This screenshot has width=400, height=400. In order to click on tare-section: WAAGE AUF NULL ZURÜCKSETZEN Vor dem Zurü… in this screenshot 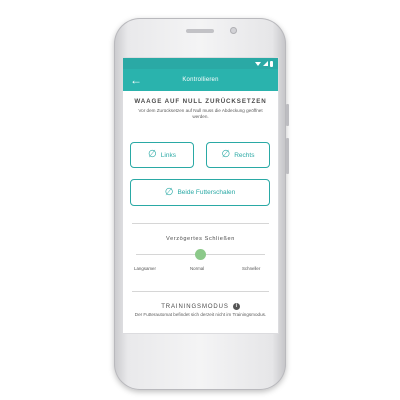, I will do `click(200, 109)`.